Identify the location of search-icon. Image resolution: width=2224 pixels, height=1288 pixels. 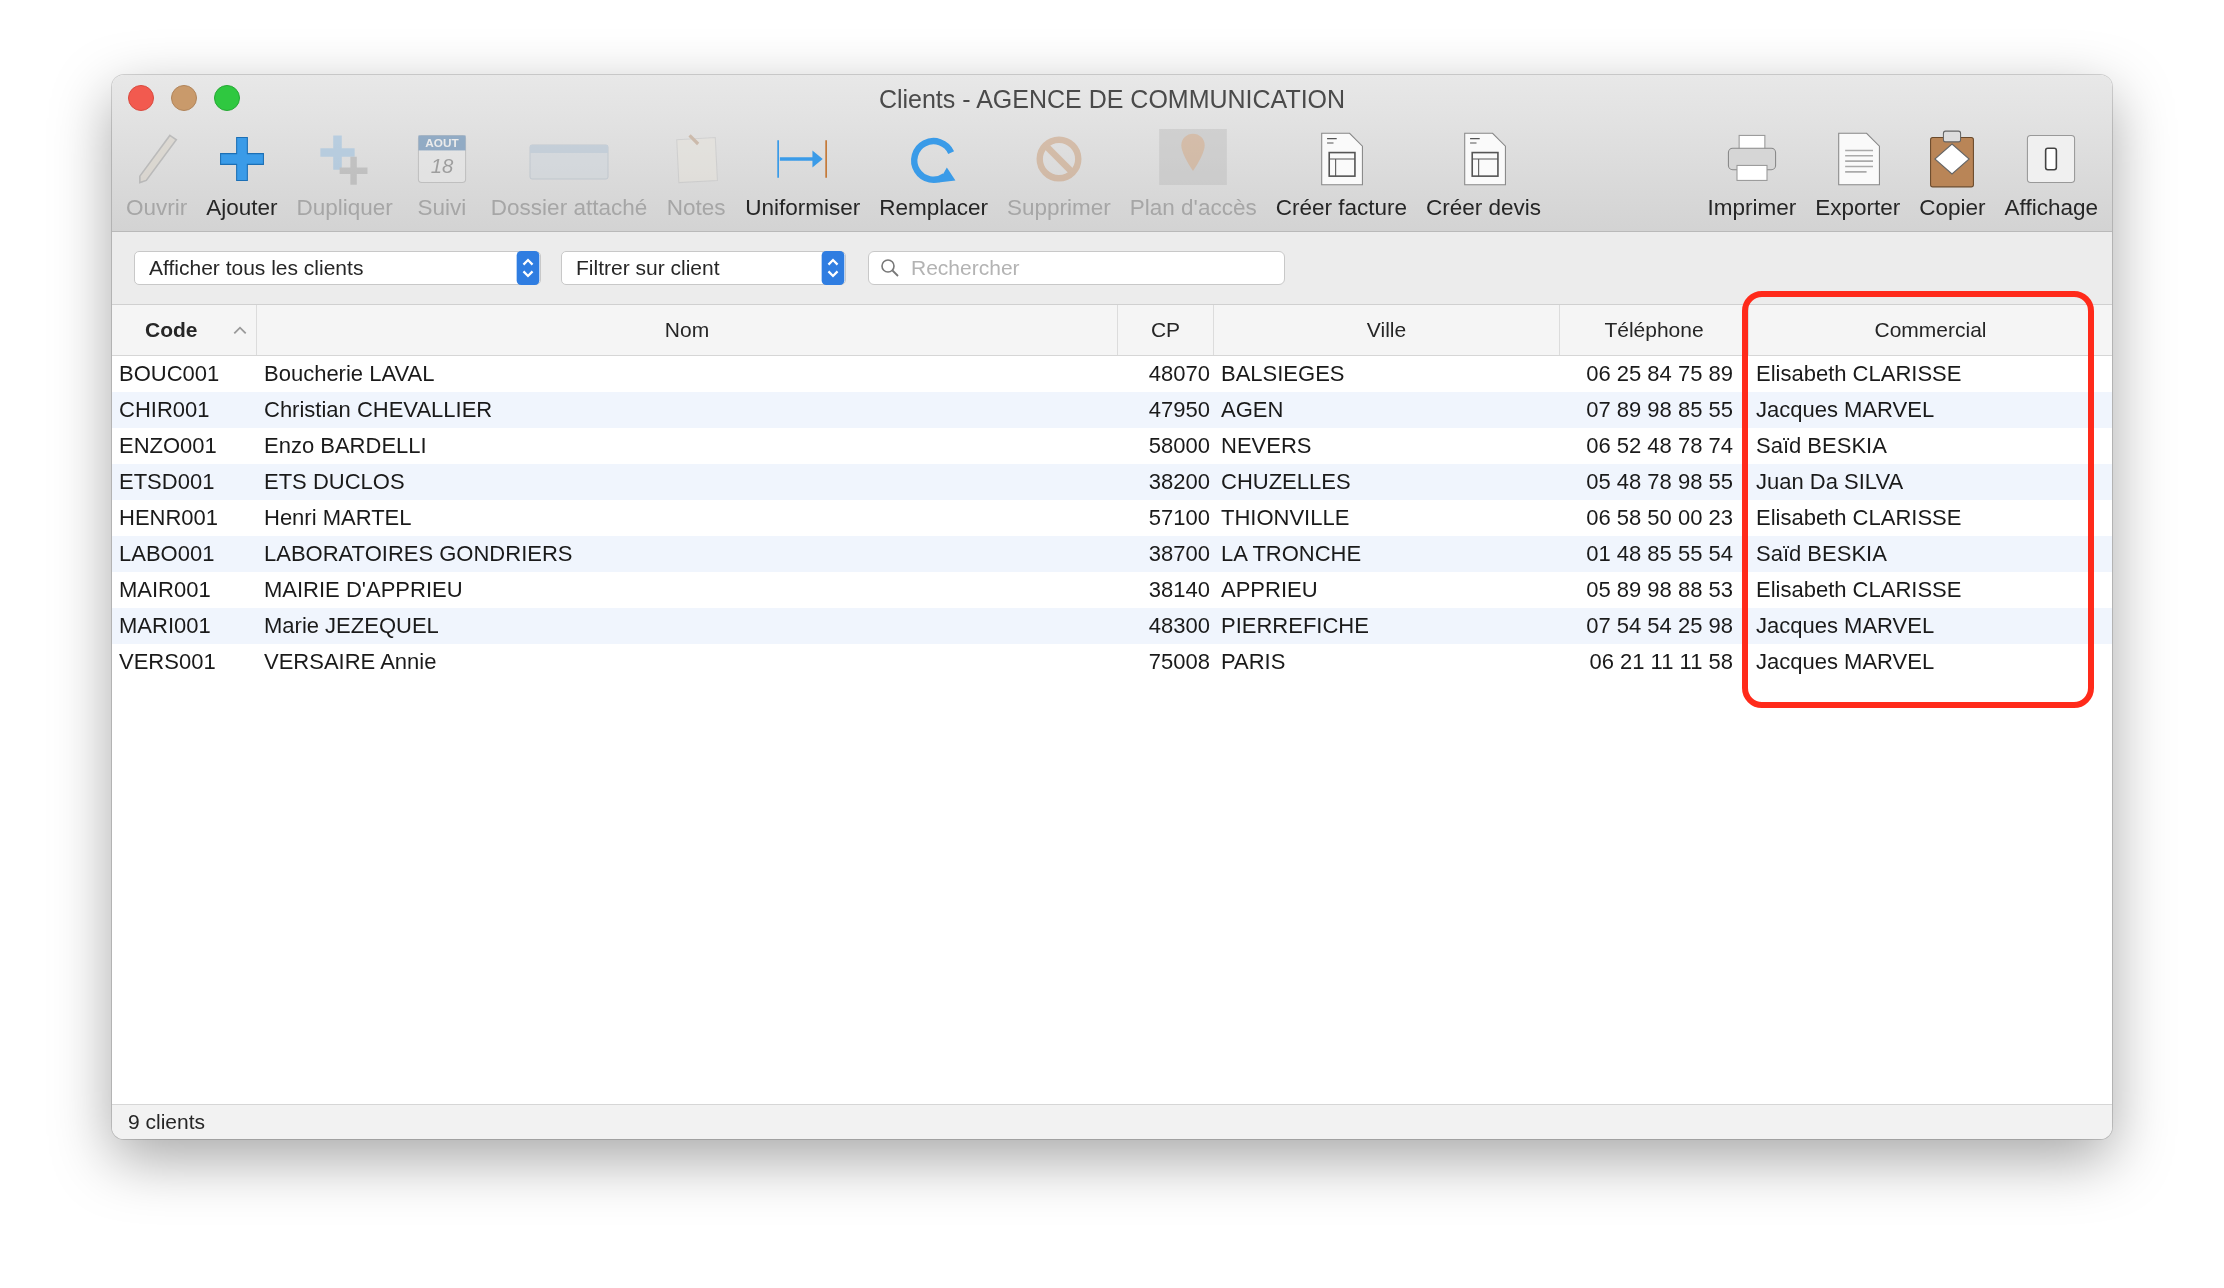
(890, 268).